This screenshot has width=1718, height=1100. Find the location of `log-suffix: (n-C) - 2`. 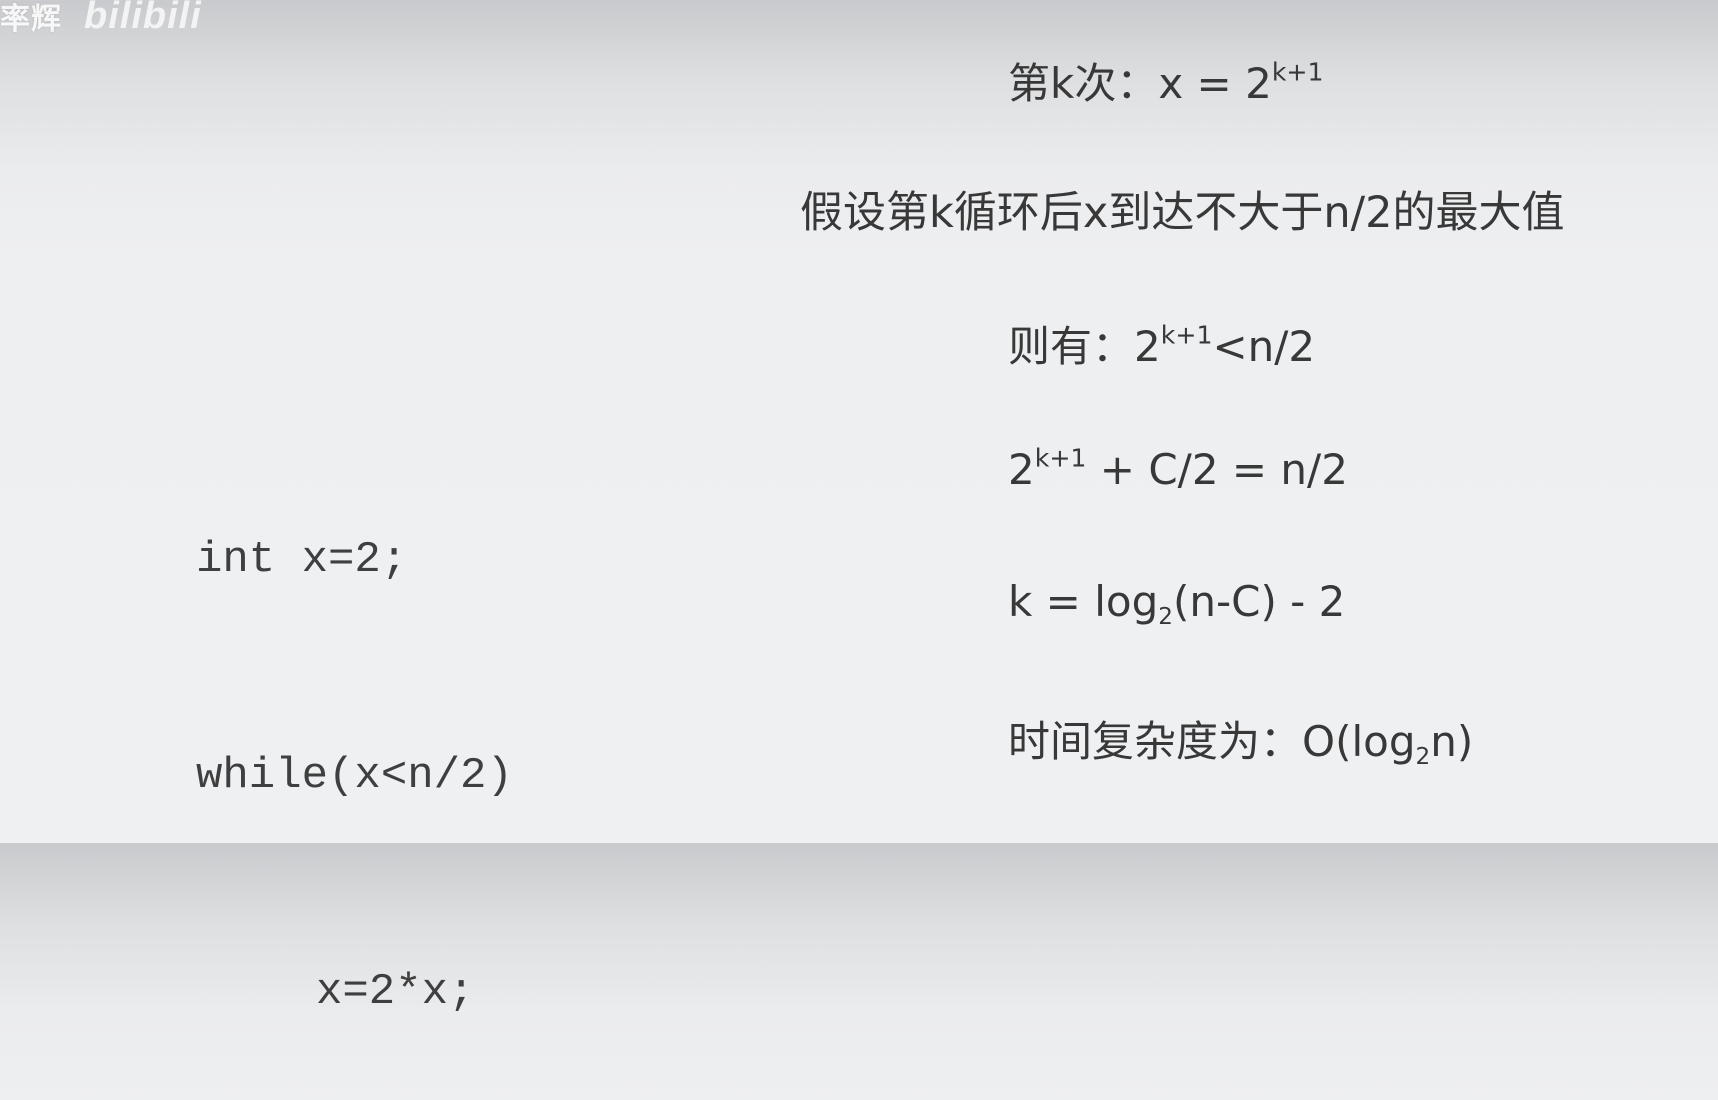

log-suffix: (n-C) - 2 is located at coordinates (1259, 601).